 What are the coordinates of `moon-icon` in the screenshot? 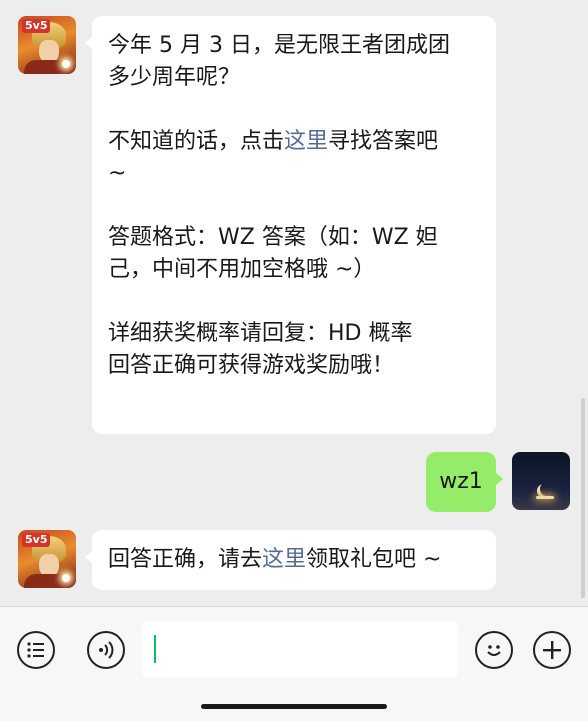 It's located at (547, 489).